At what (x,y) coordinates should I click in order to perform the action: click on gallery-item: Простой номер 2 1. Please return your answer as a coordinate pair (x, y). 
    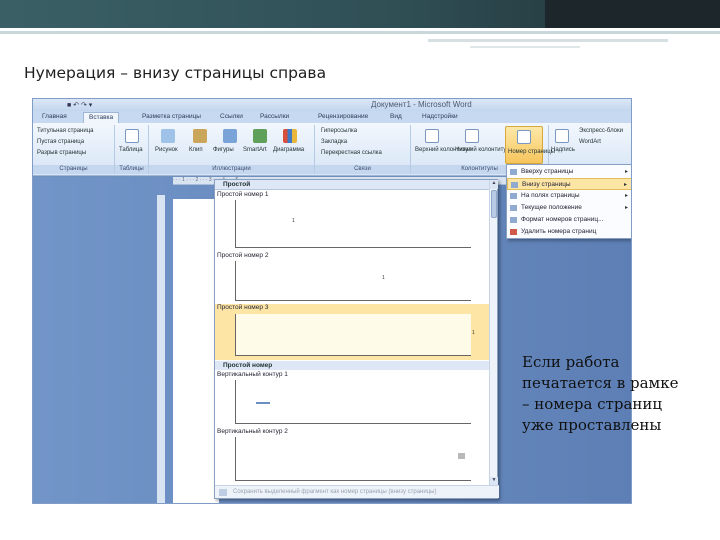
    Looking at the image, I should click on (353, 278).